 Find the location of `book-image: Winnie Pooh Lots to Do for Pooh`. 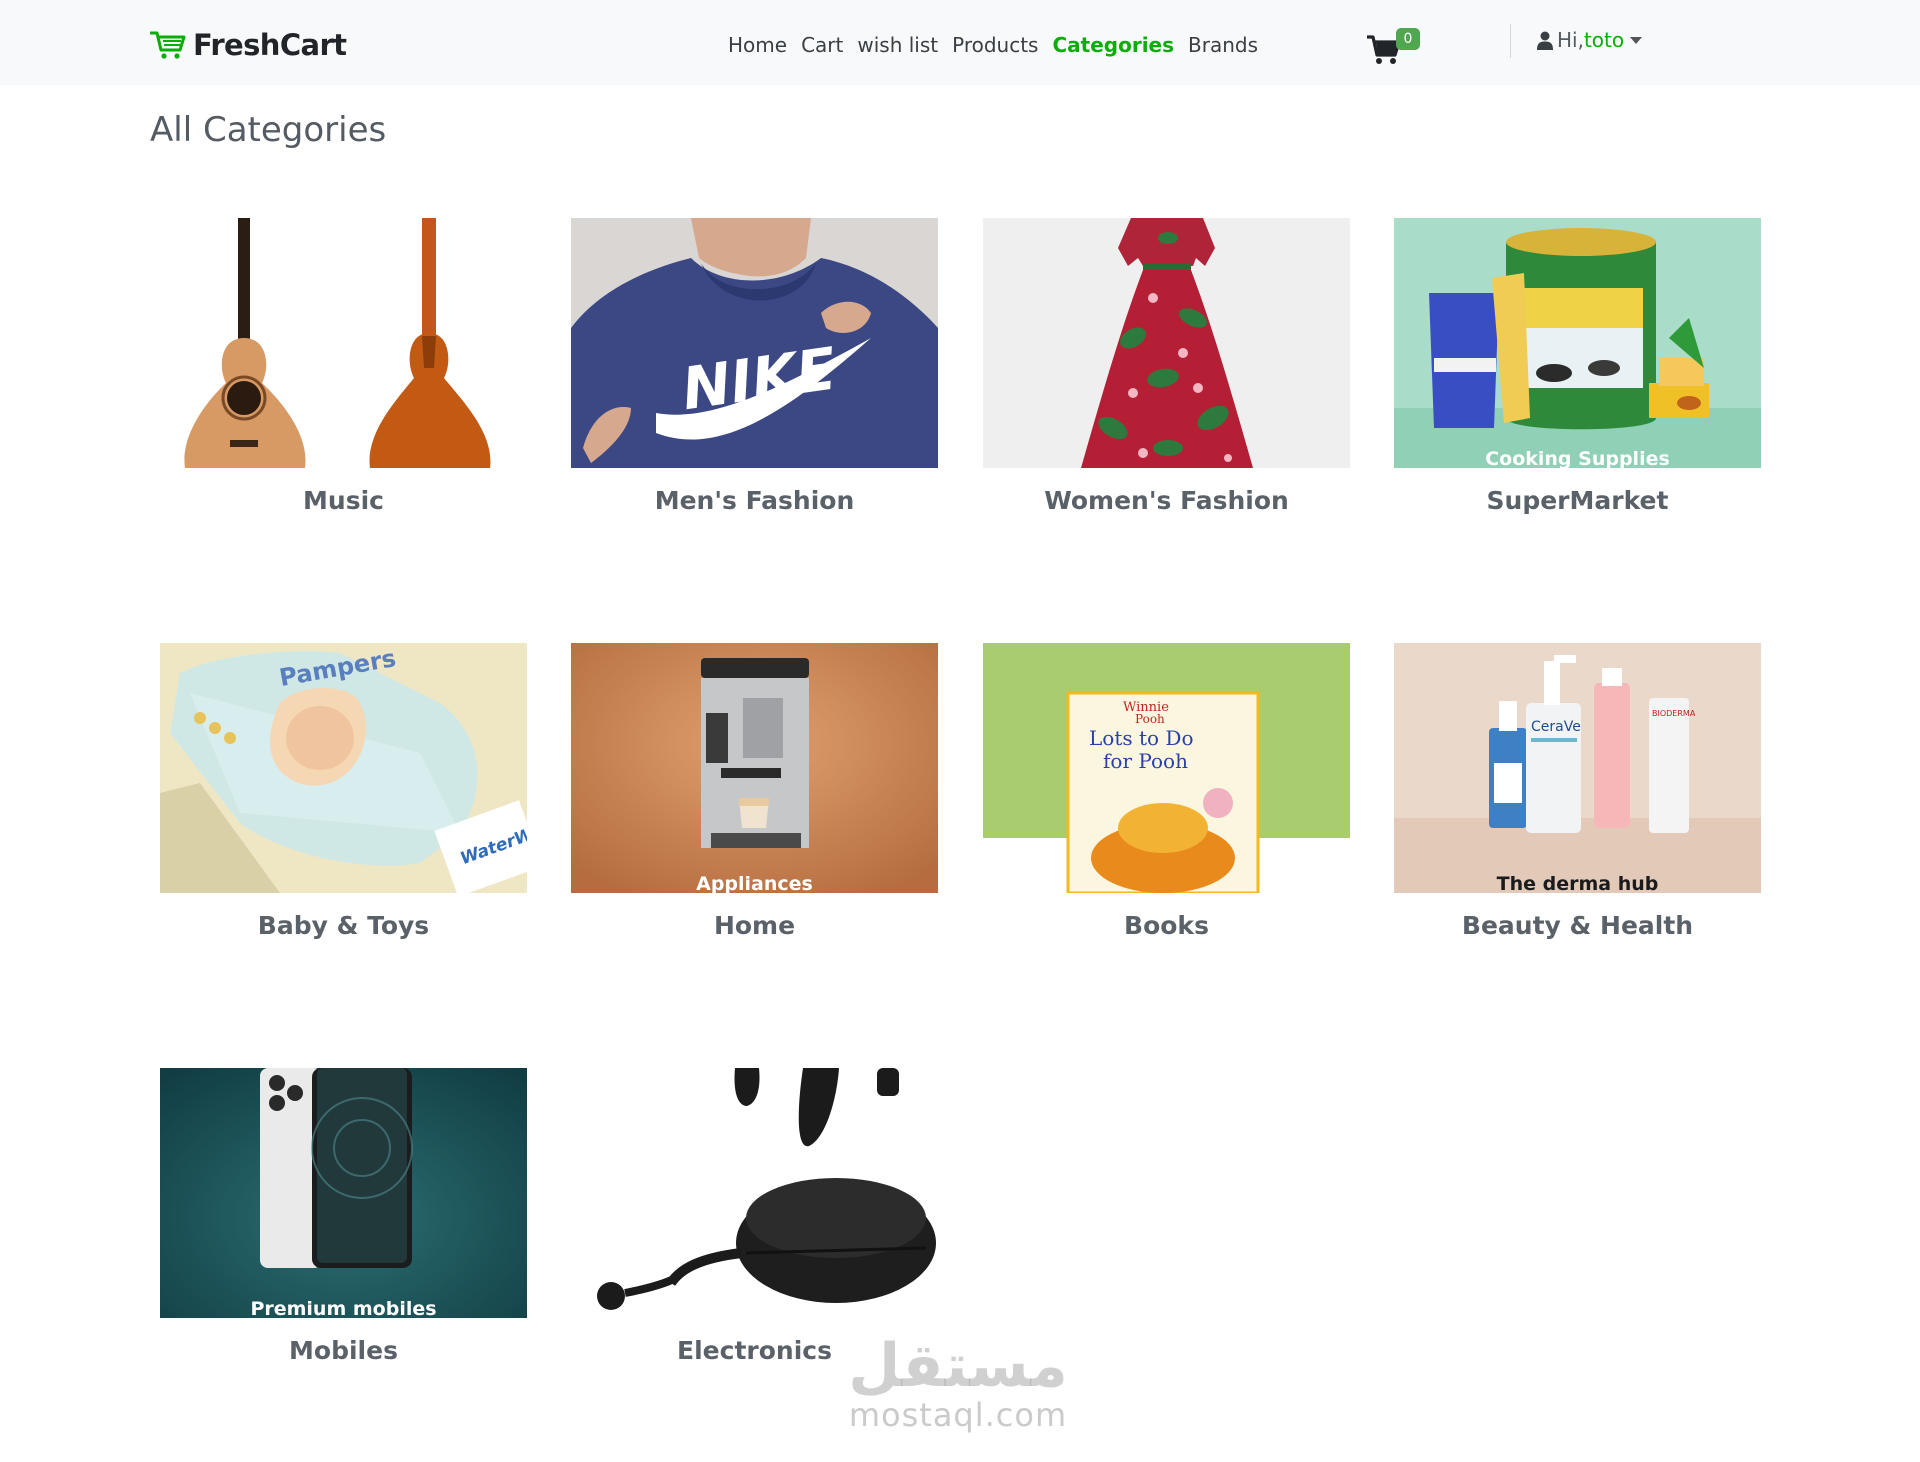

book-image: Winnie Pooh Lots to Do for Pooh is located at coordinates (1166, 768).